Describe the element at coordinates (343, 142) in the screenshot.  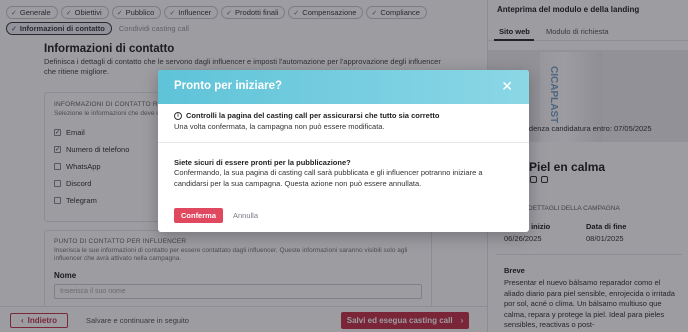
I see `modal-divider` at that location.